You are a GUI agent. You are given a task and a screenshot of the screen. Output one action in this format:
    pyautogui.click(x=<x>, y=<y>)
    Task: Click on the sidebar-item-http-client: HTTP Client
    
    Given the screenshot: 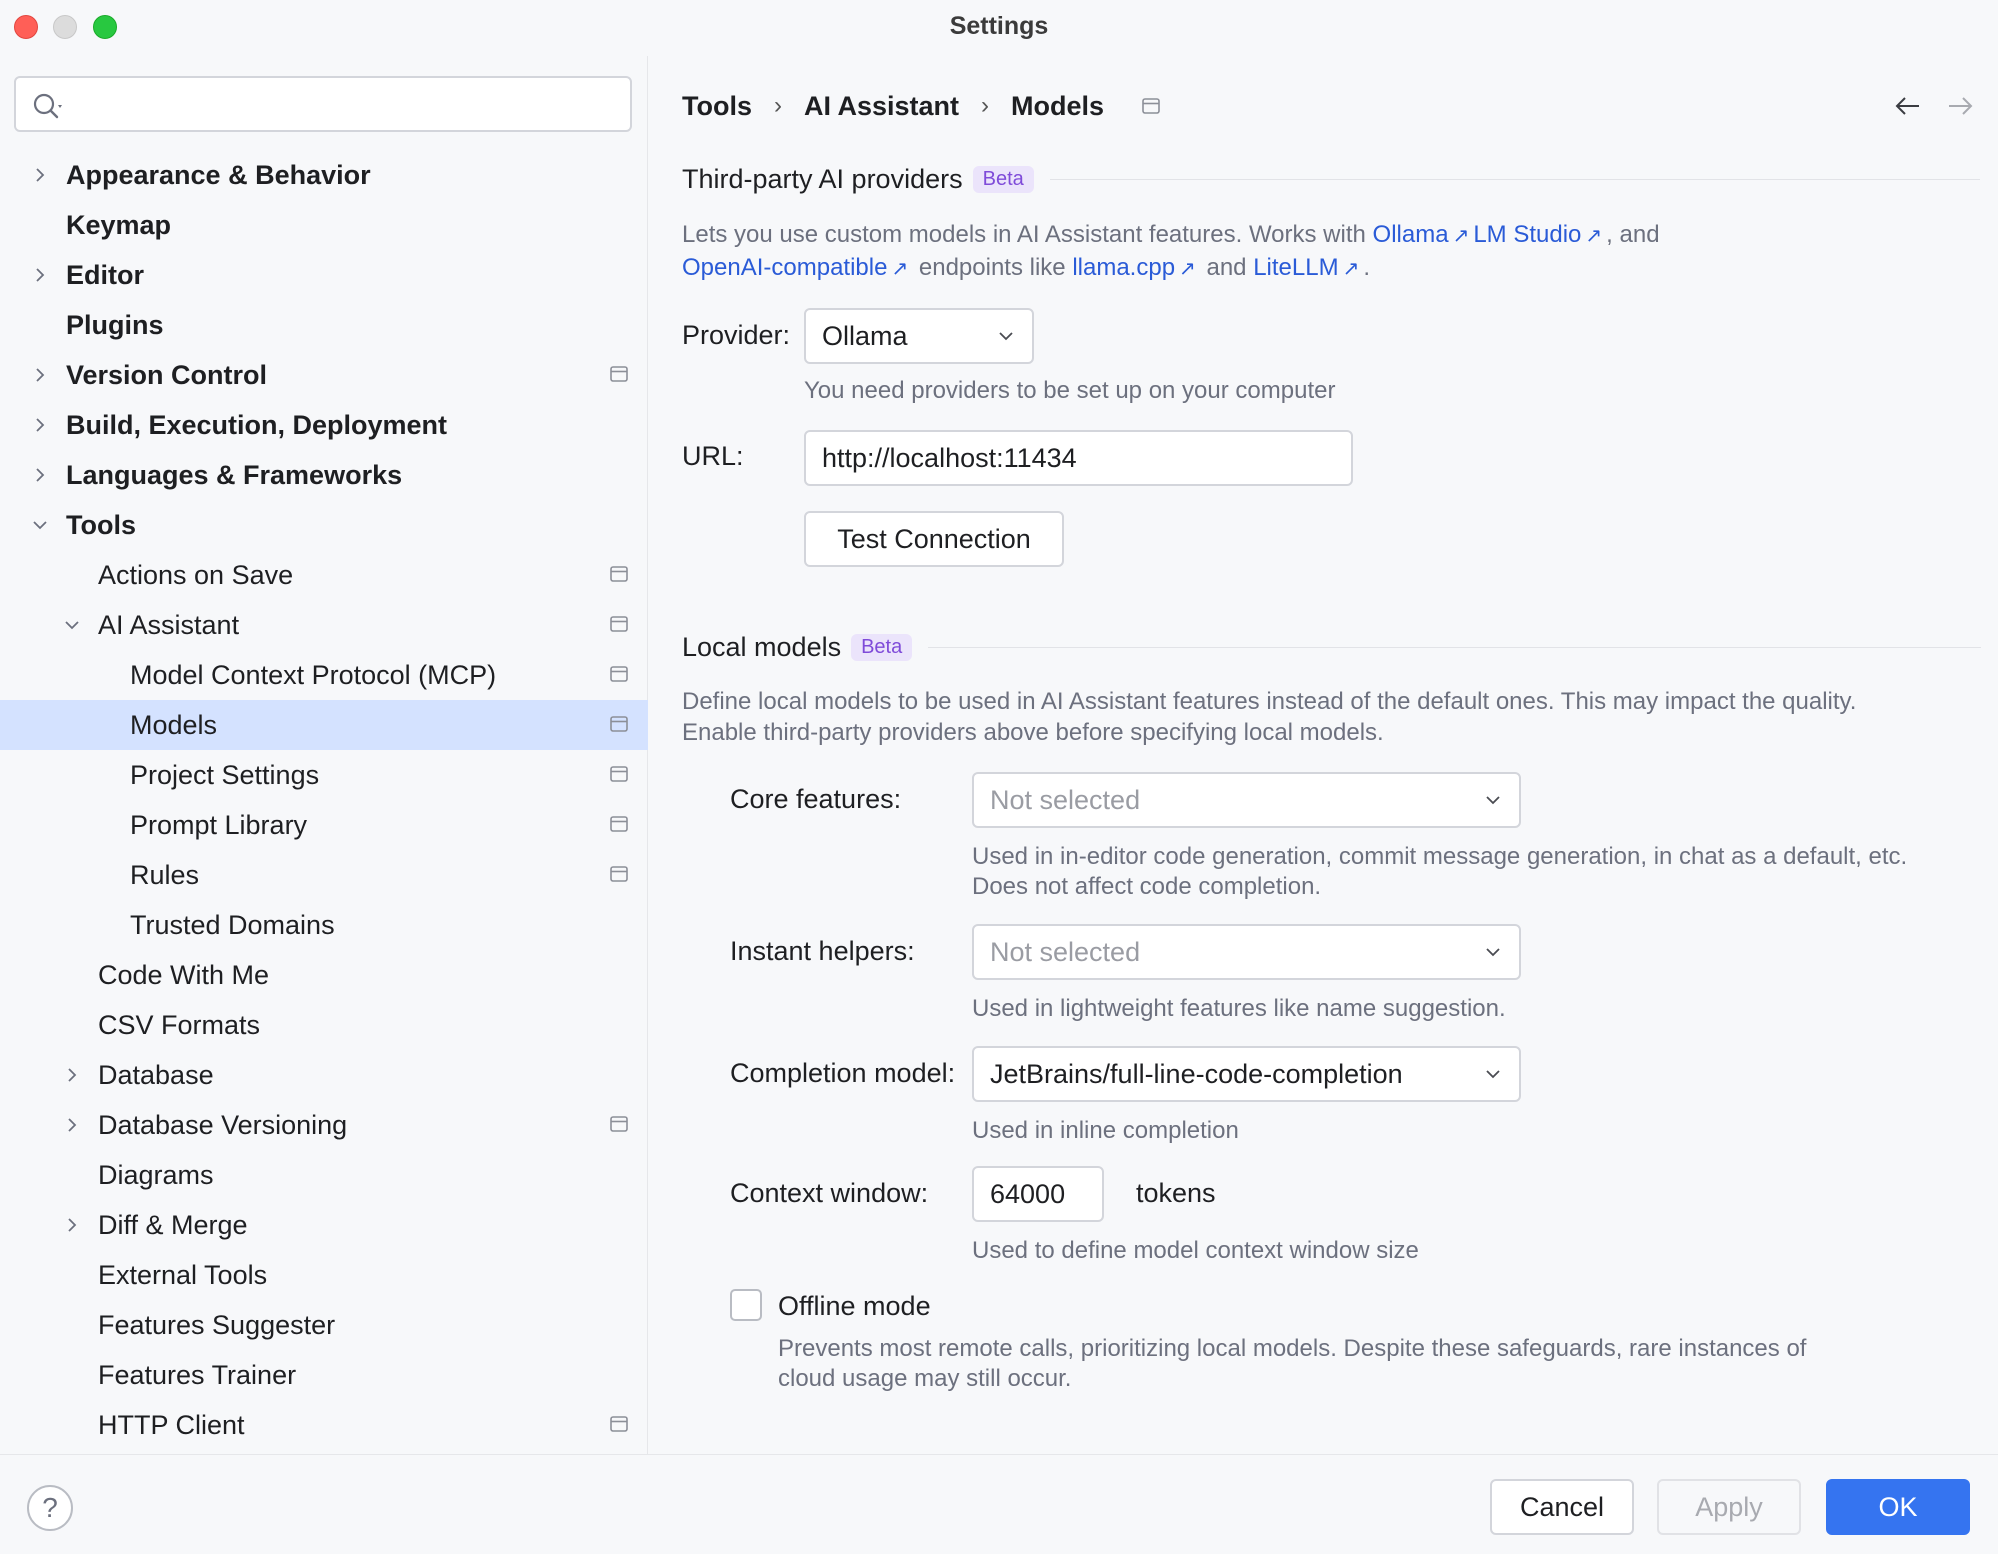 What is the action you would take?
    pyautogui.click(x=324, y=1425)
    